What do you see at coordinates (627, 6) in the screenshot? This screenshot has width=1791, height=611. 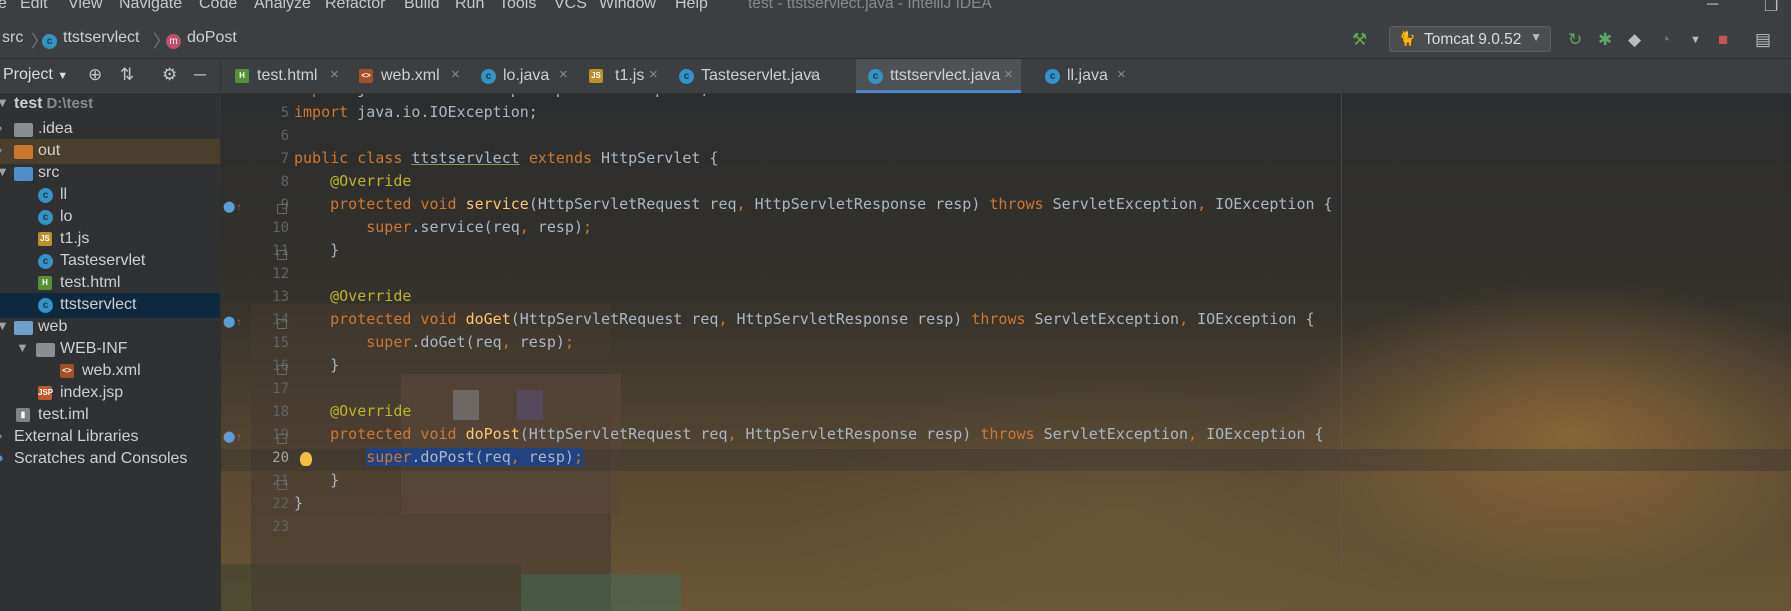 I see `menu-window: Window` at bounding box center [627, 6].